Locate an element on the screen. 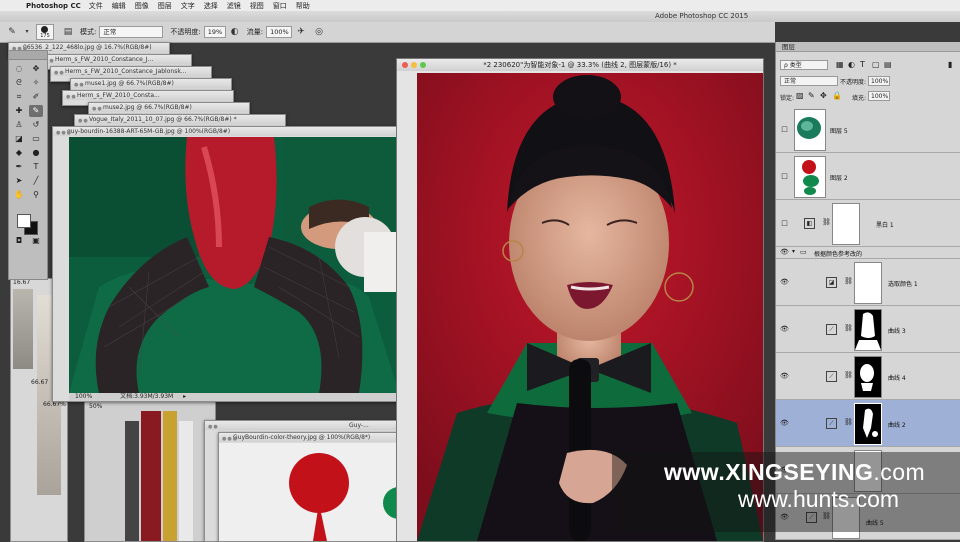  layer-row: □ ◧ ⛓ 黑白 1 is located at coordinates (868, 223).